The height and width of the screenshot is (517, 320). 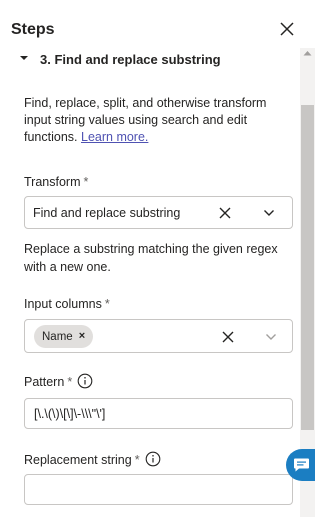 I want to click on panel-header: Steps, so click(x=157, y=24).